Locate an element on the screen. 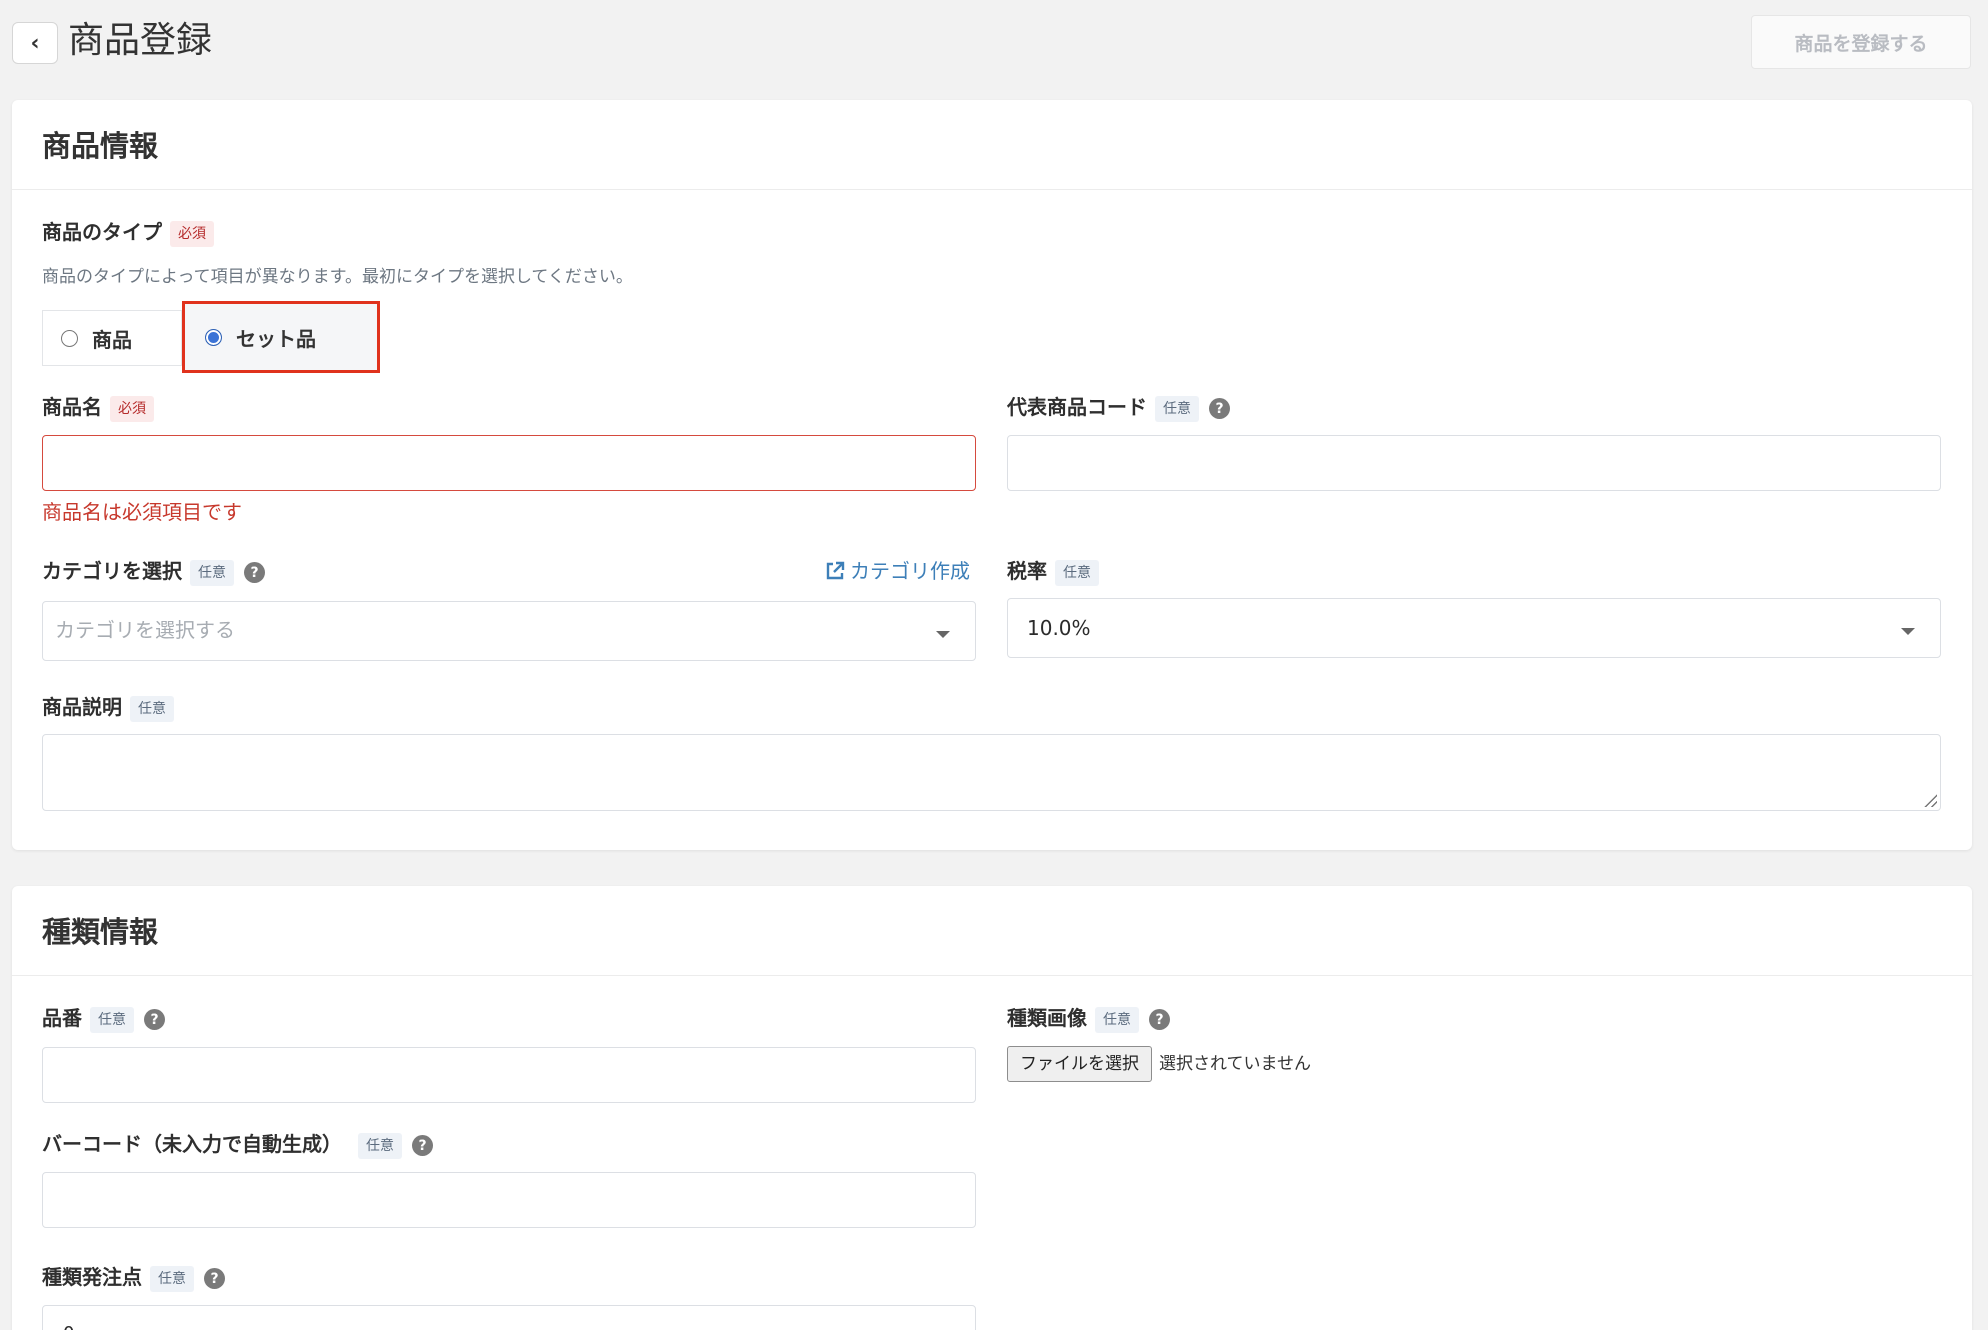 The width and height of the screenshot is (1988, 1330). create-category-text: カテゴリ作成 is located at coordinates (910, 571).